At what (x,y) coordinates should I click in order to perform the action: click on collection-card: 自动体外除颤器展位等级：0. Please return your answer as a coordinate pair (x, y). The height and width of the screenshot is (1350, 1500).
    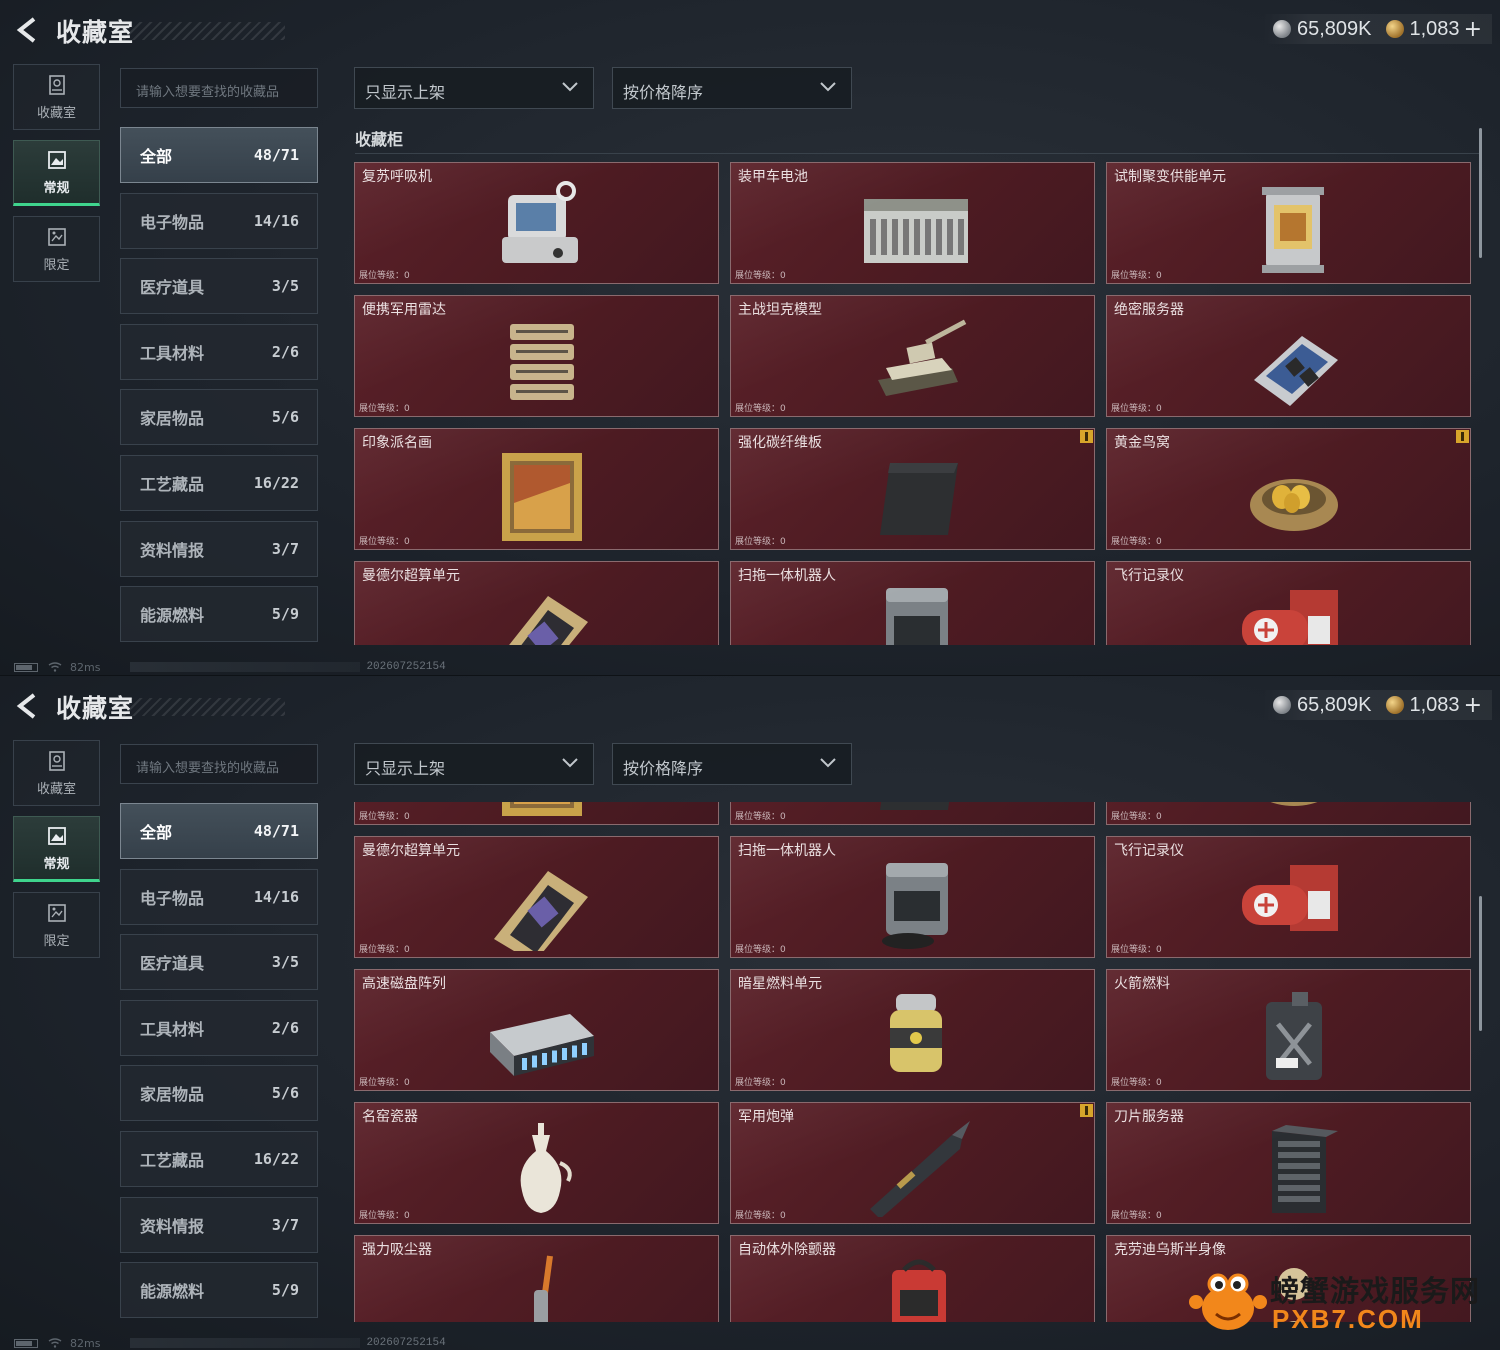
    Looking at the image, I should click on (912, 1278).